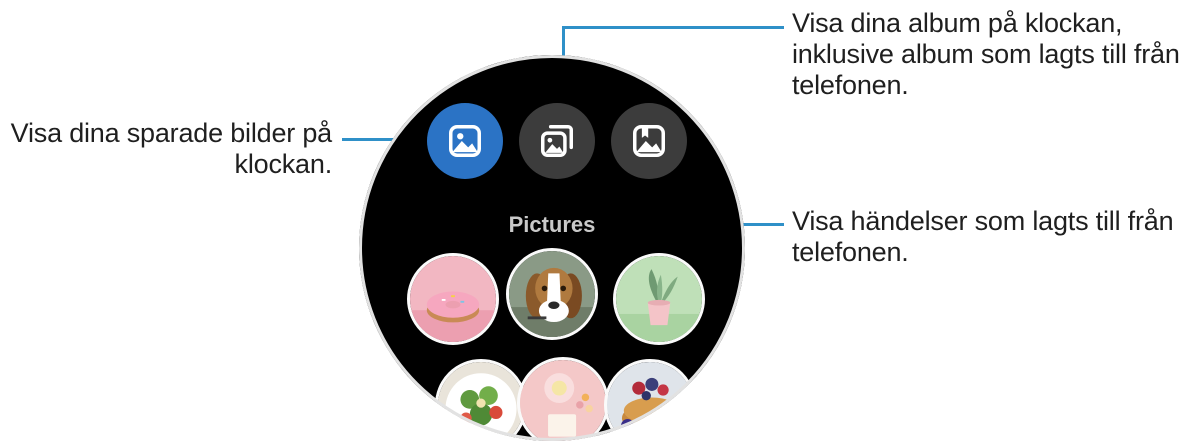 This screenshot has width=1203, height=441. Describe the element at coordinates (171, 133) in the screenshot. I see `callout-line: Visa dina sparade bilder på` at that location.